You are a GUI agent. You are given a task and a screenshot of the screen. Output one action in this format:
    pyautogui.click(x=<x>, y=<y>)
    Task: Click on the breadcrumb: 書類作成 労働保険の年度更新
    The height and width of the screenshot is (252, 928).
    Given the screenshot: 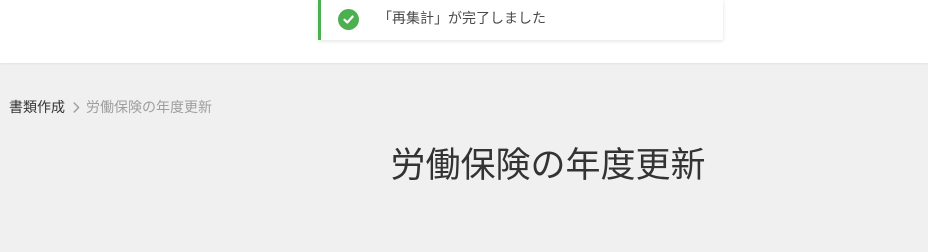 What is the action you would take?
    pyautogui.click(x=110, y=107)
    